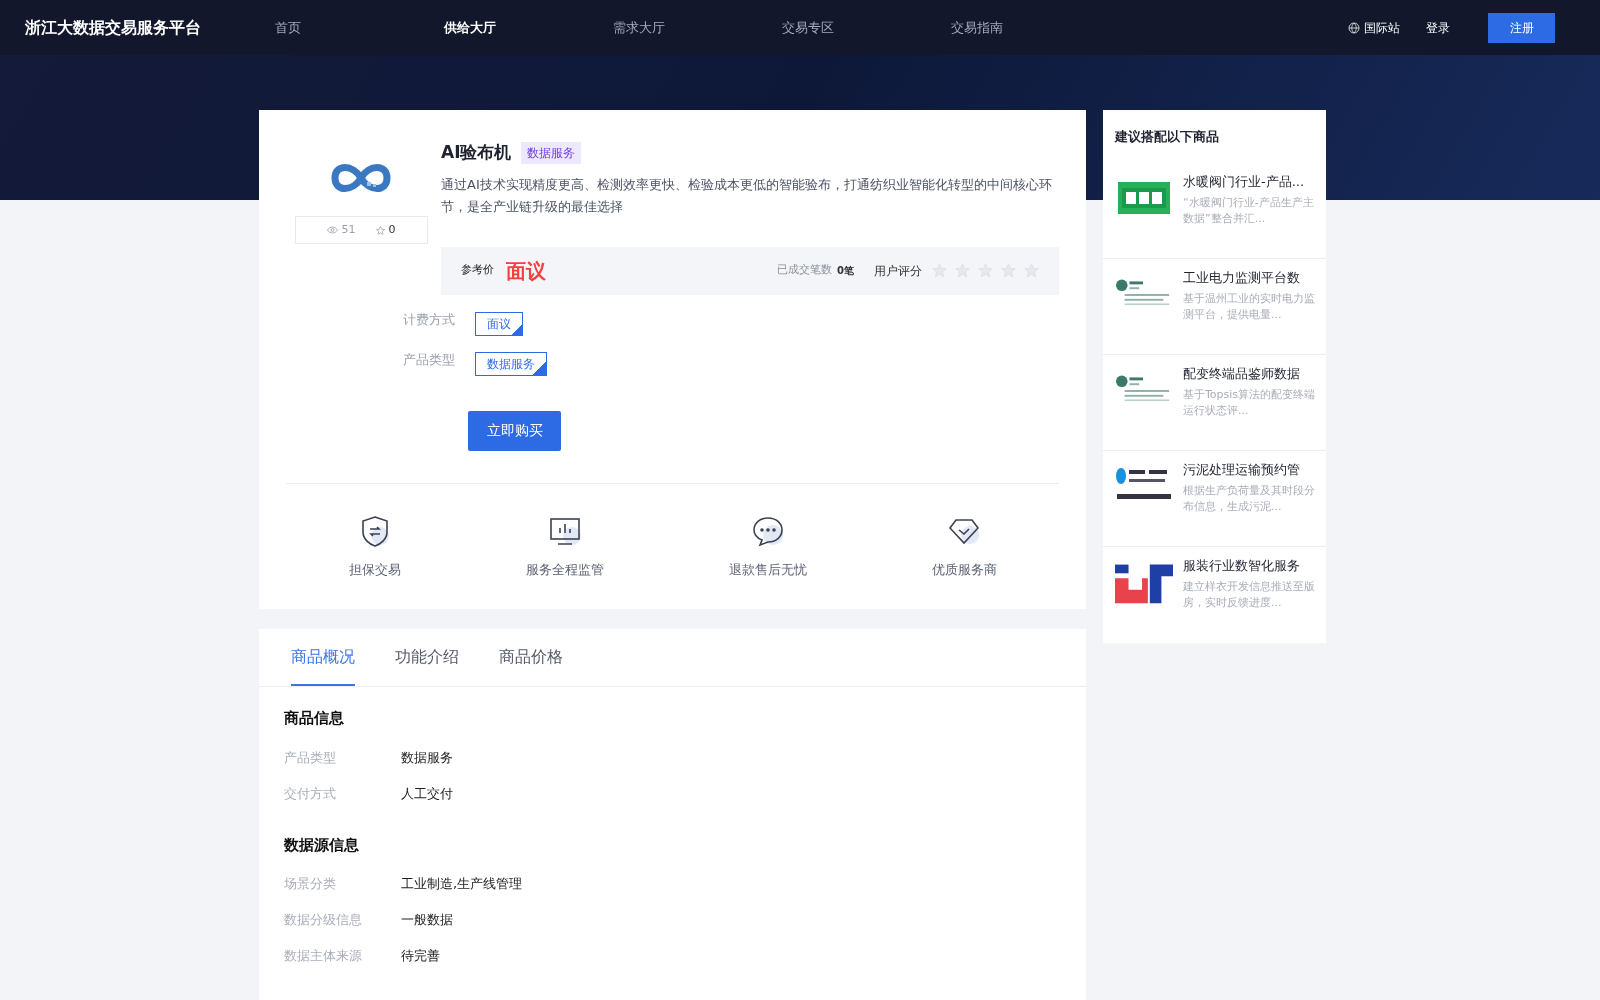 The height and width of the screenshot is (1000, 1600). What do you see at coordinates (1242, 565) in the screenshot?
I see `recommend-item-title: 服装行业数智化服务` at bounding box center [1242, 565].